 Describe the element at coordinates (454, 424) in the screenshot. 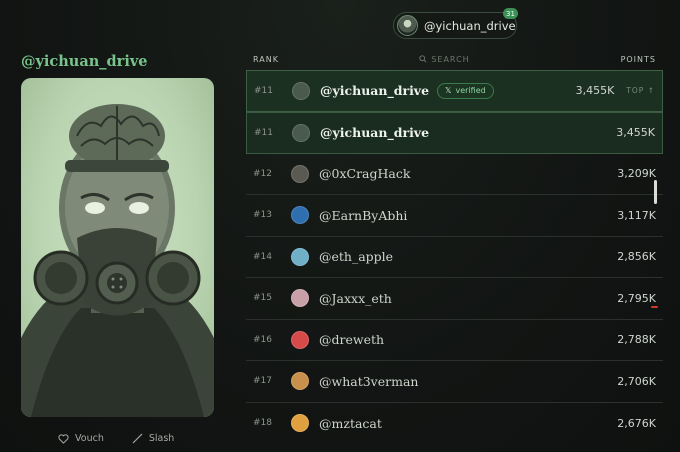

I see `table-row: #18 @mztacat 2,676K` at that location.